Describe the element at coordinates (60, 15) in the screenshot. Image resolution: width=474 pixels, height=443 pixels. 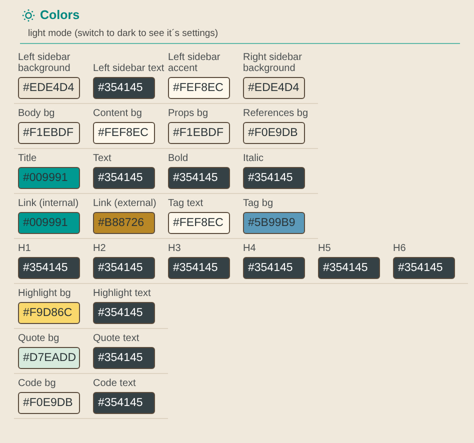
I see `section-title: Colors` at that location.